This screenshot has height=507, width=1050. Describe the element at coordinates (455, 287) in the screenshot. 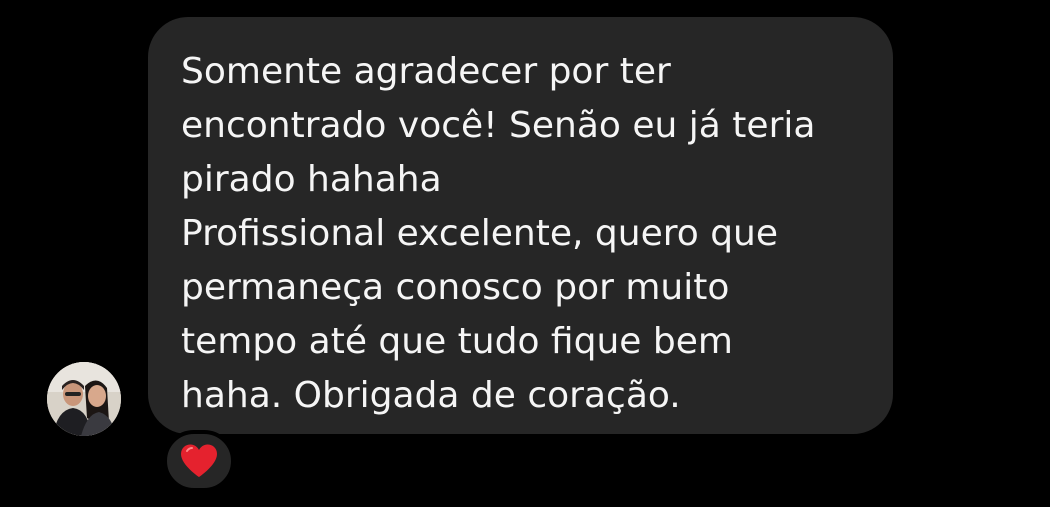

I see `message-line: permaneça conosco por muito` at that location.